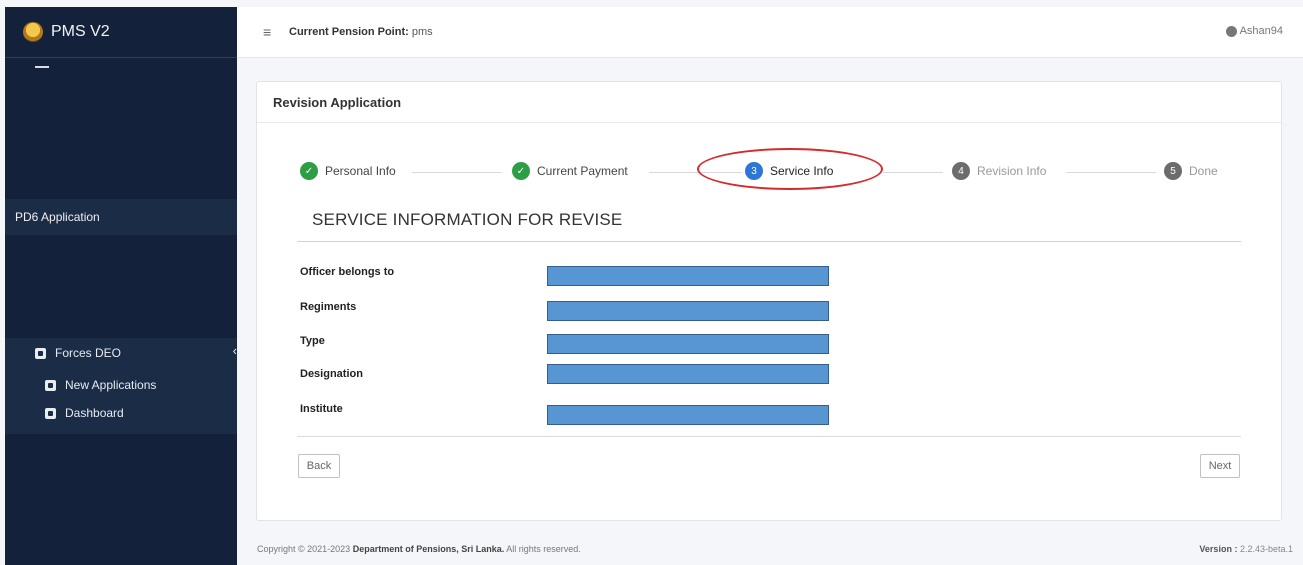 The width and height of the screenshot is (1303, 565). Describe the element at coordinates (349, 32) in the screenshot. I see `pension-point-label: Current Pension Point:` at that location.